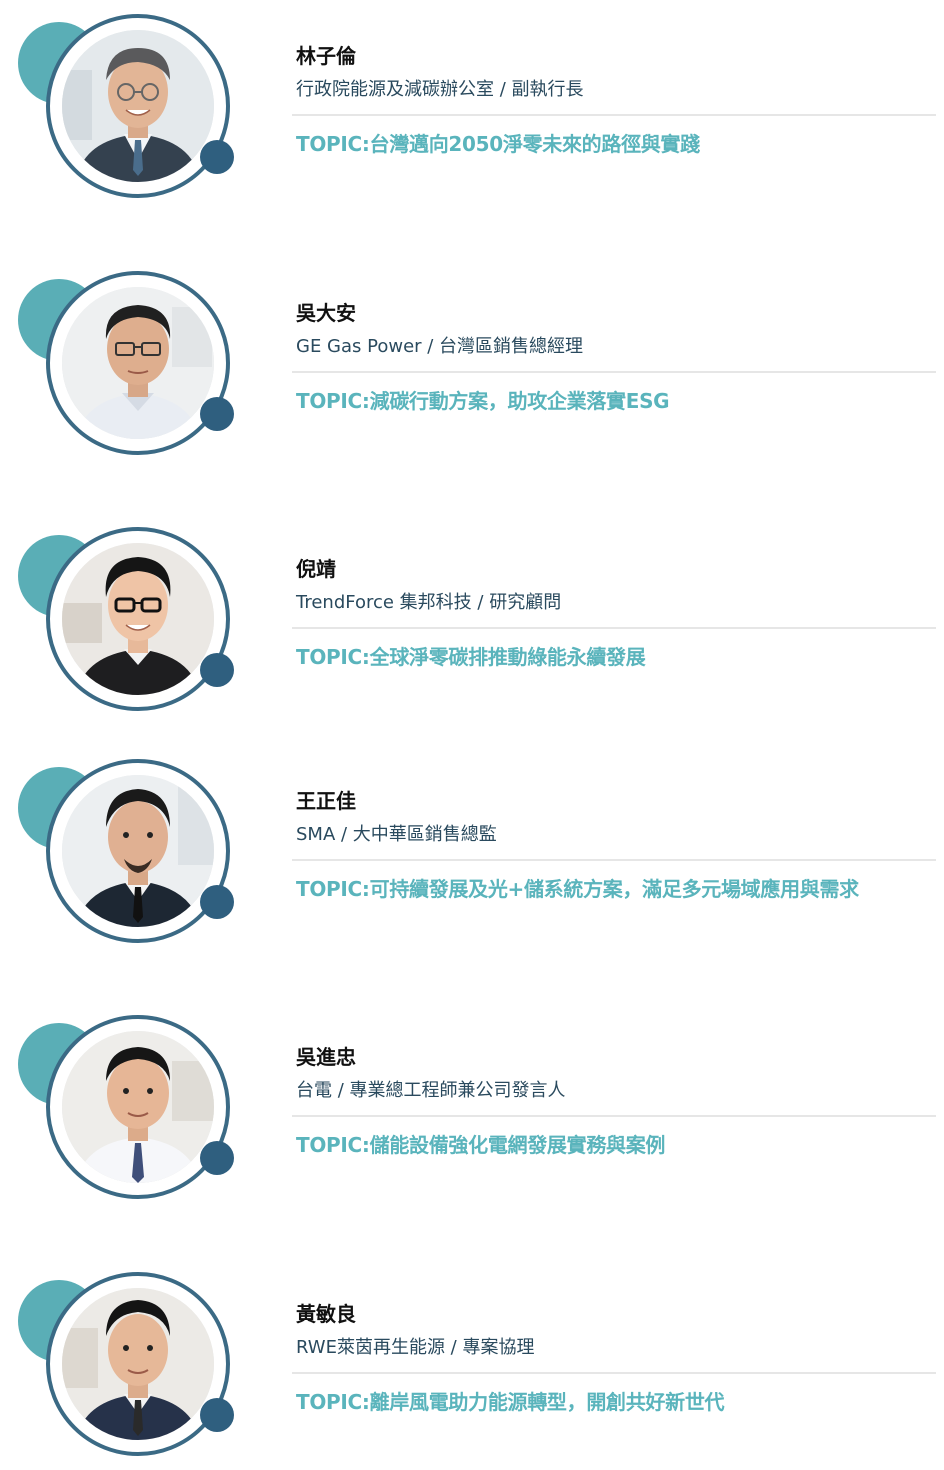  What do you see at coordinates (326, 801) in the screenshot?
I see `speaker-name: 王正佳` at bounding box center [326, 801].